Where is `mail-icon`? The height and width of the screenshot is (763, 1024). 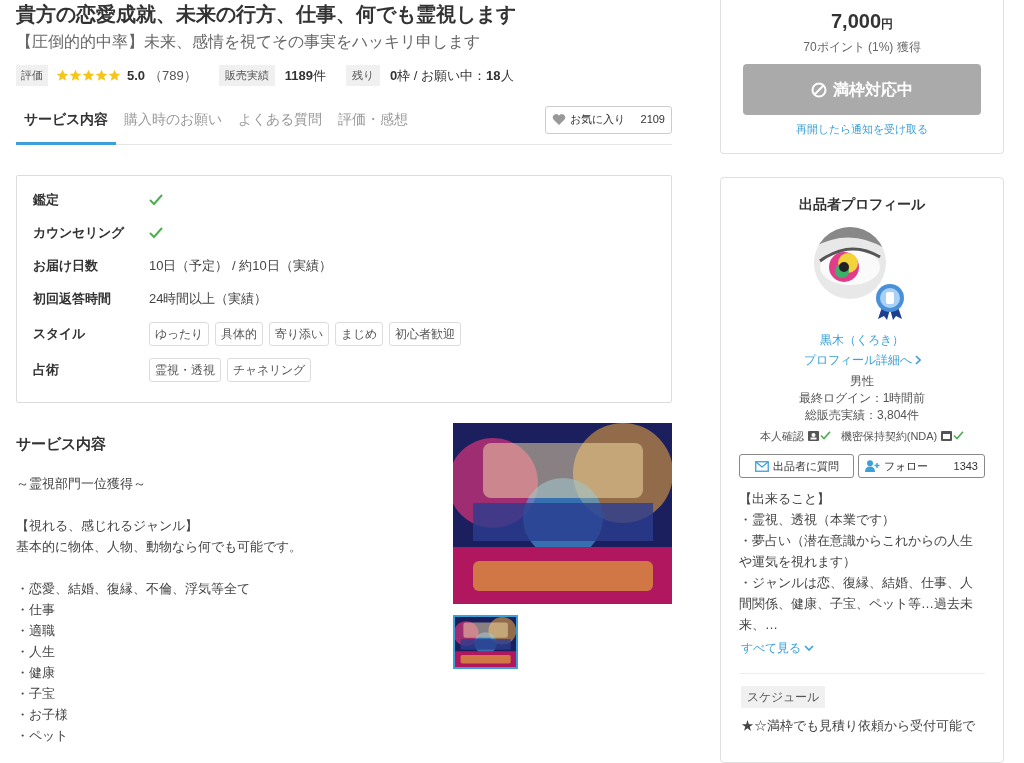 mail-icon is located at coordinates (761, 466).